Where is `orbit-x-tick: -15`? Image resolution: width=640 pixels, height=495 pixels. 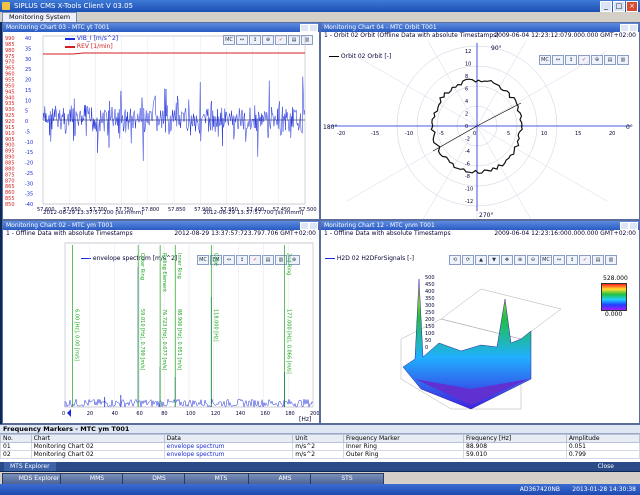 orbit-x-tick: -15 is located at coordinates (375, 134).